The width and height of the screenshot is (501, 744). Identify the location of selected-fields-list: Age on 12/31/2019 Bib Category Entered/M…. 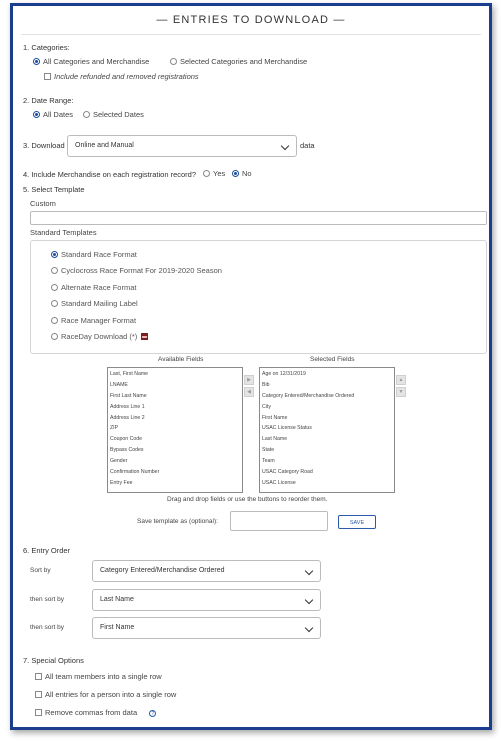
(327, 430).